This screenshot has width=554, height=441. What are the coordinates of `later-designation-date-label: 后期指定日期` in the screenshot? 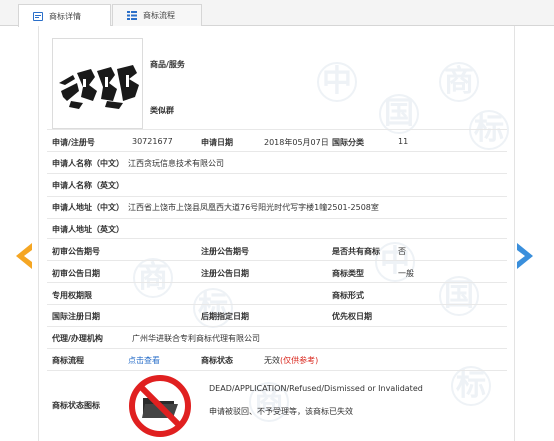 It's located at (225, 316).